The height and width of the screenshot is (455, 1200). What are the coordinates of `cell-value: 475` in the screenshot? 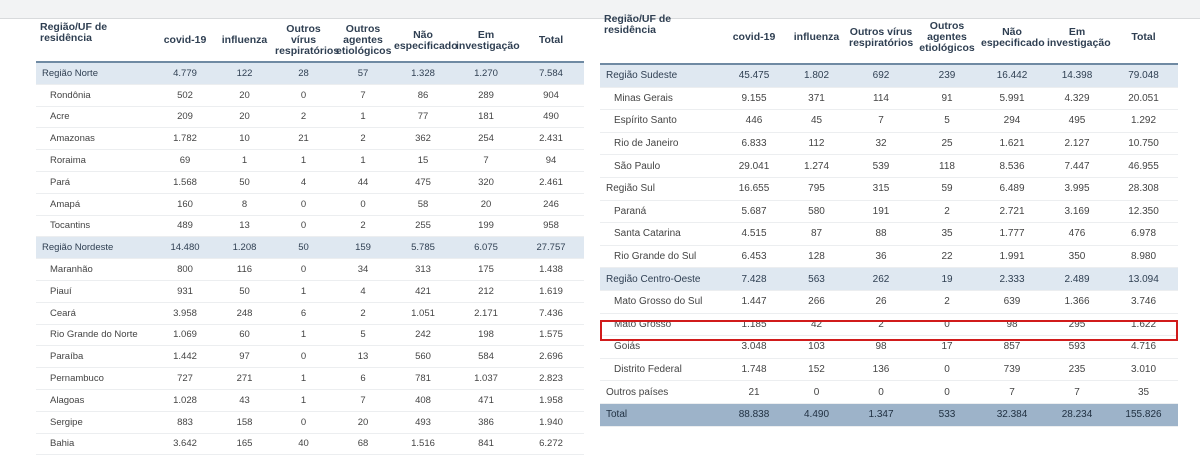 It's located at (423, 182).